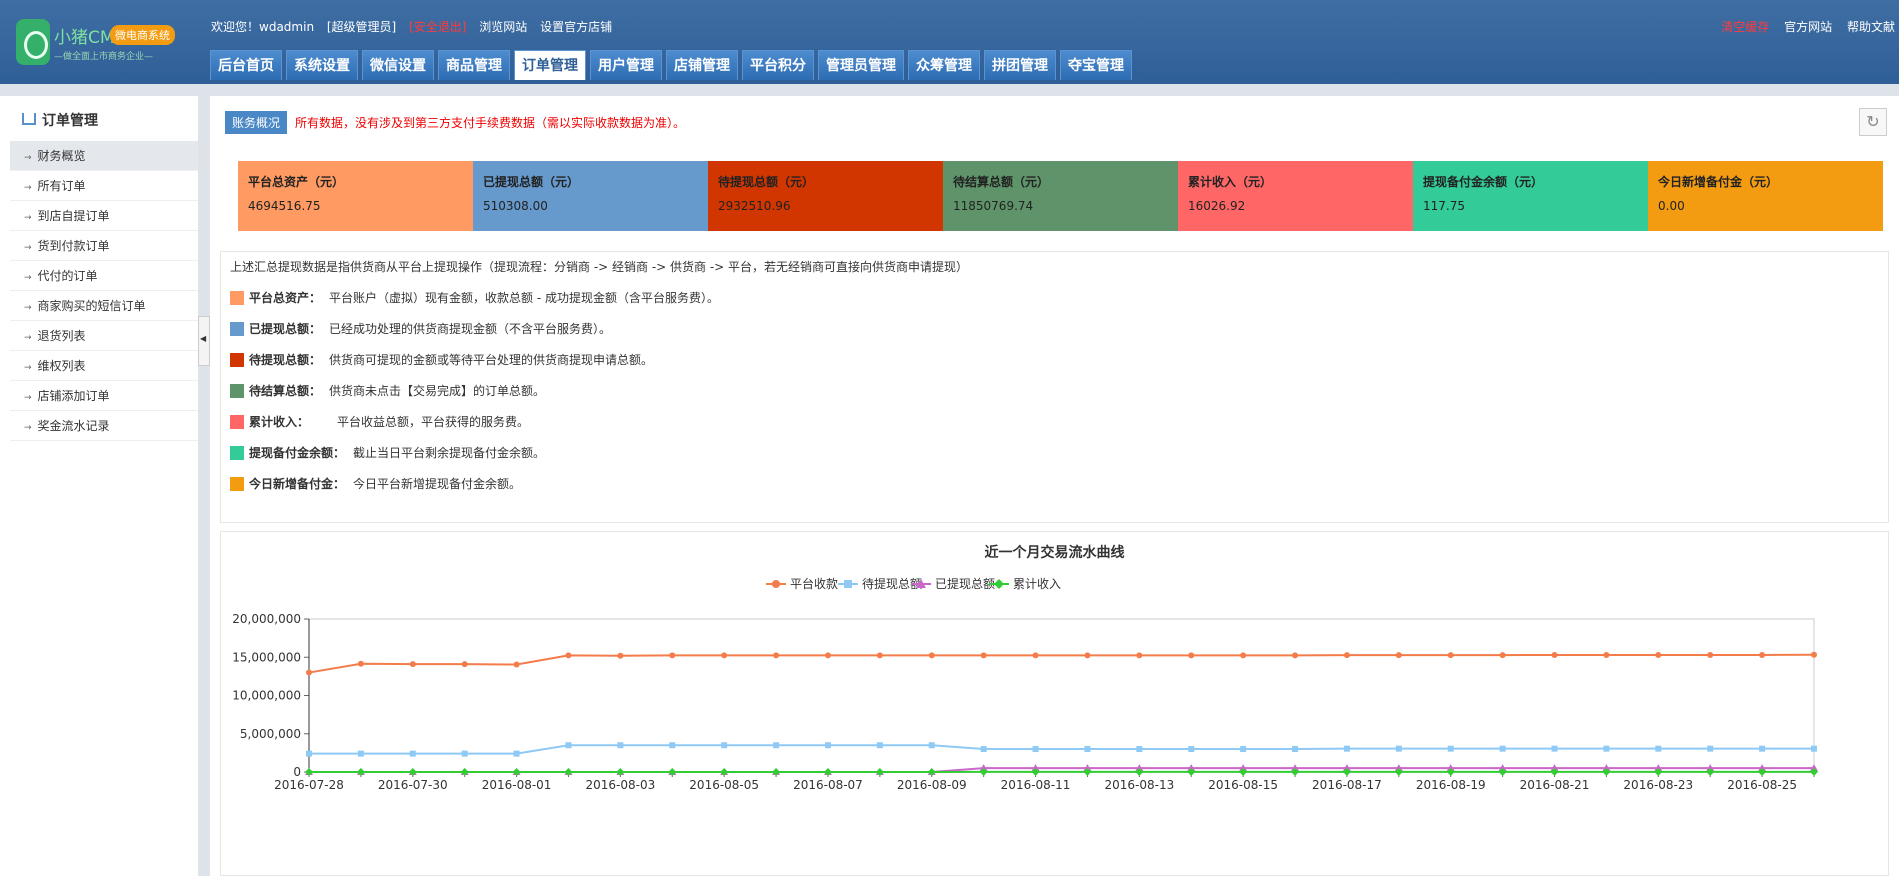 Image resolution: width=1899 pixels, height=877 pixels. What do you see at coordinates (285, 360) in the screenshot?
I see `description-key: 待提现总额：` at bounding box center [285, 360].